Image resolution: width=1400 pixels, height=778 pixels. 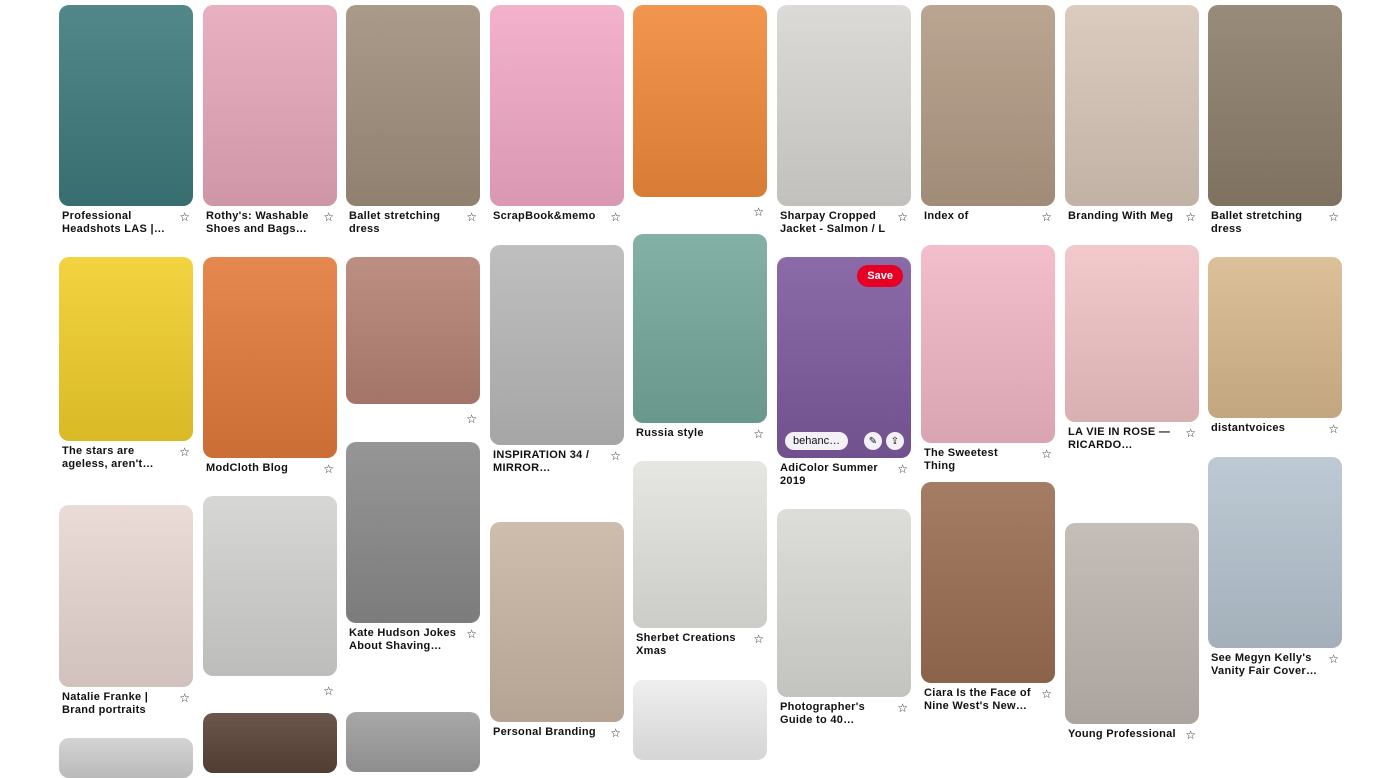 I want to click on pin-card: LA VIE IN ROSE — RICARDO… ☆, so click(x=1132, y=348).